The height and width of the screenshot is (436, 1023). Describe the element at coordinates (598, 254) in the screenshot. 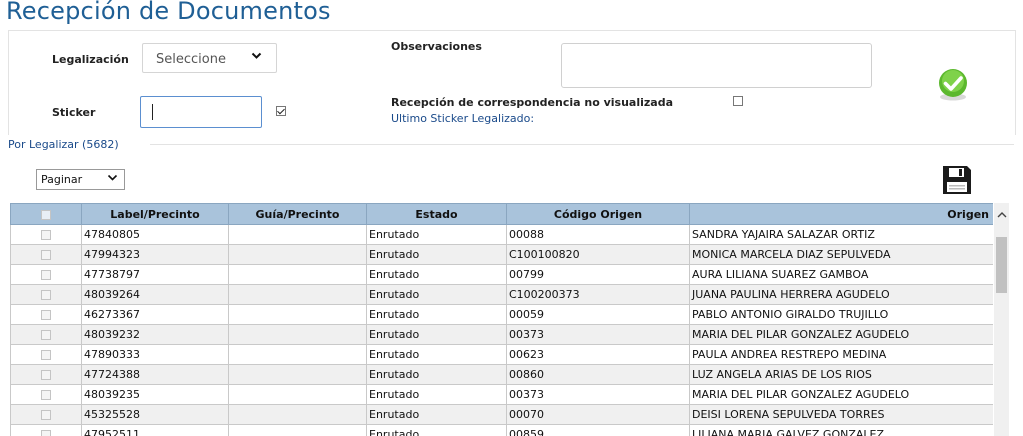

I see `codigo-origen-cell: C100100820` at that location.